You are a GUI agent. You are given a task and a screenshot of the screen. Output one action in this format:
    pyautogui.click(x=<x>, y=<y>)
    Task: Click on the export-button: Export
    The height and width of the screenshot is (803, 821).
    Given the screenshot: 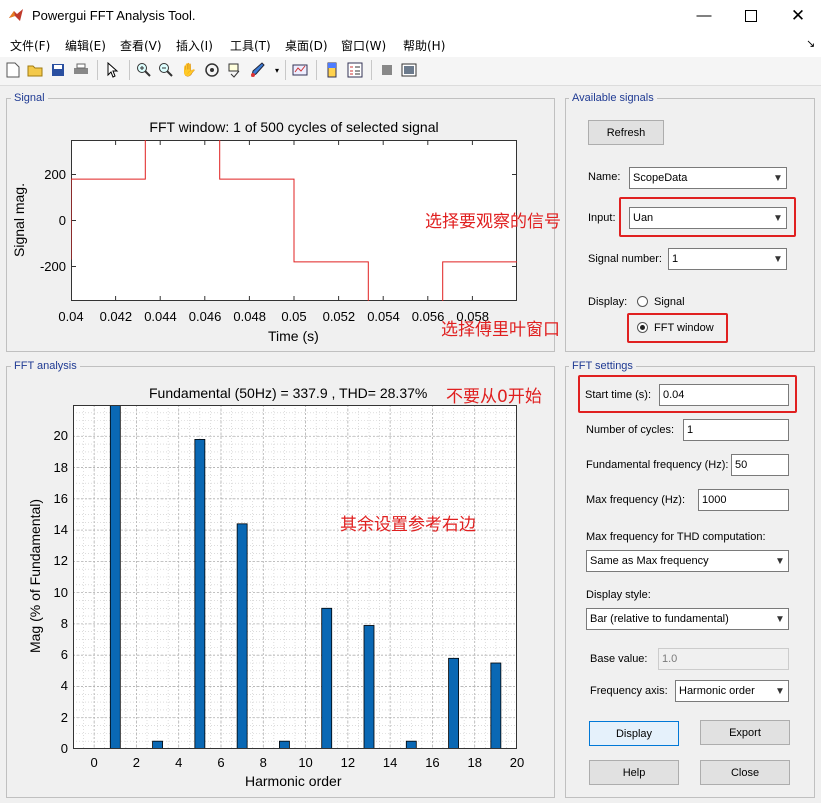 What is the action you would take?
    pyautogui.click(x=745, y=732)
    